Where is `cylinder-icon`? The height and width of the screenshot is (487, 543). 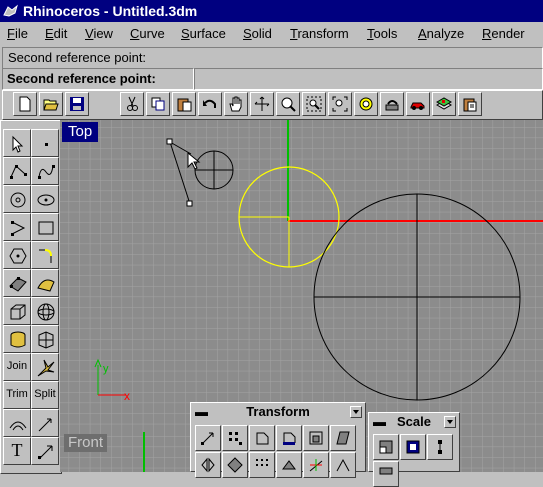 cylinder-icon is located at coordinates (18, 339).